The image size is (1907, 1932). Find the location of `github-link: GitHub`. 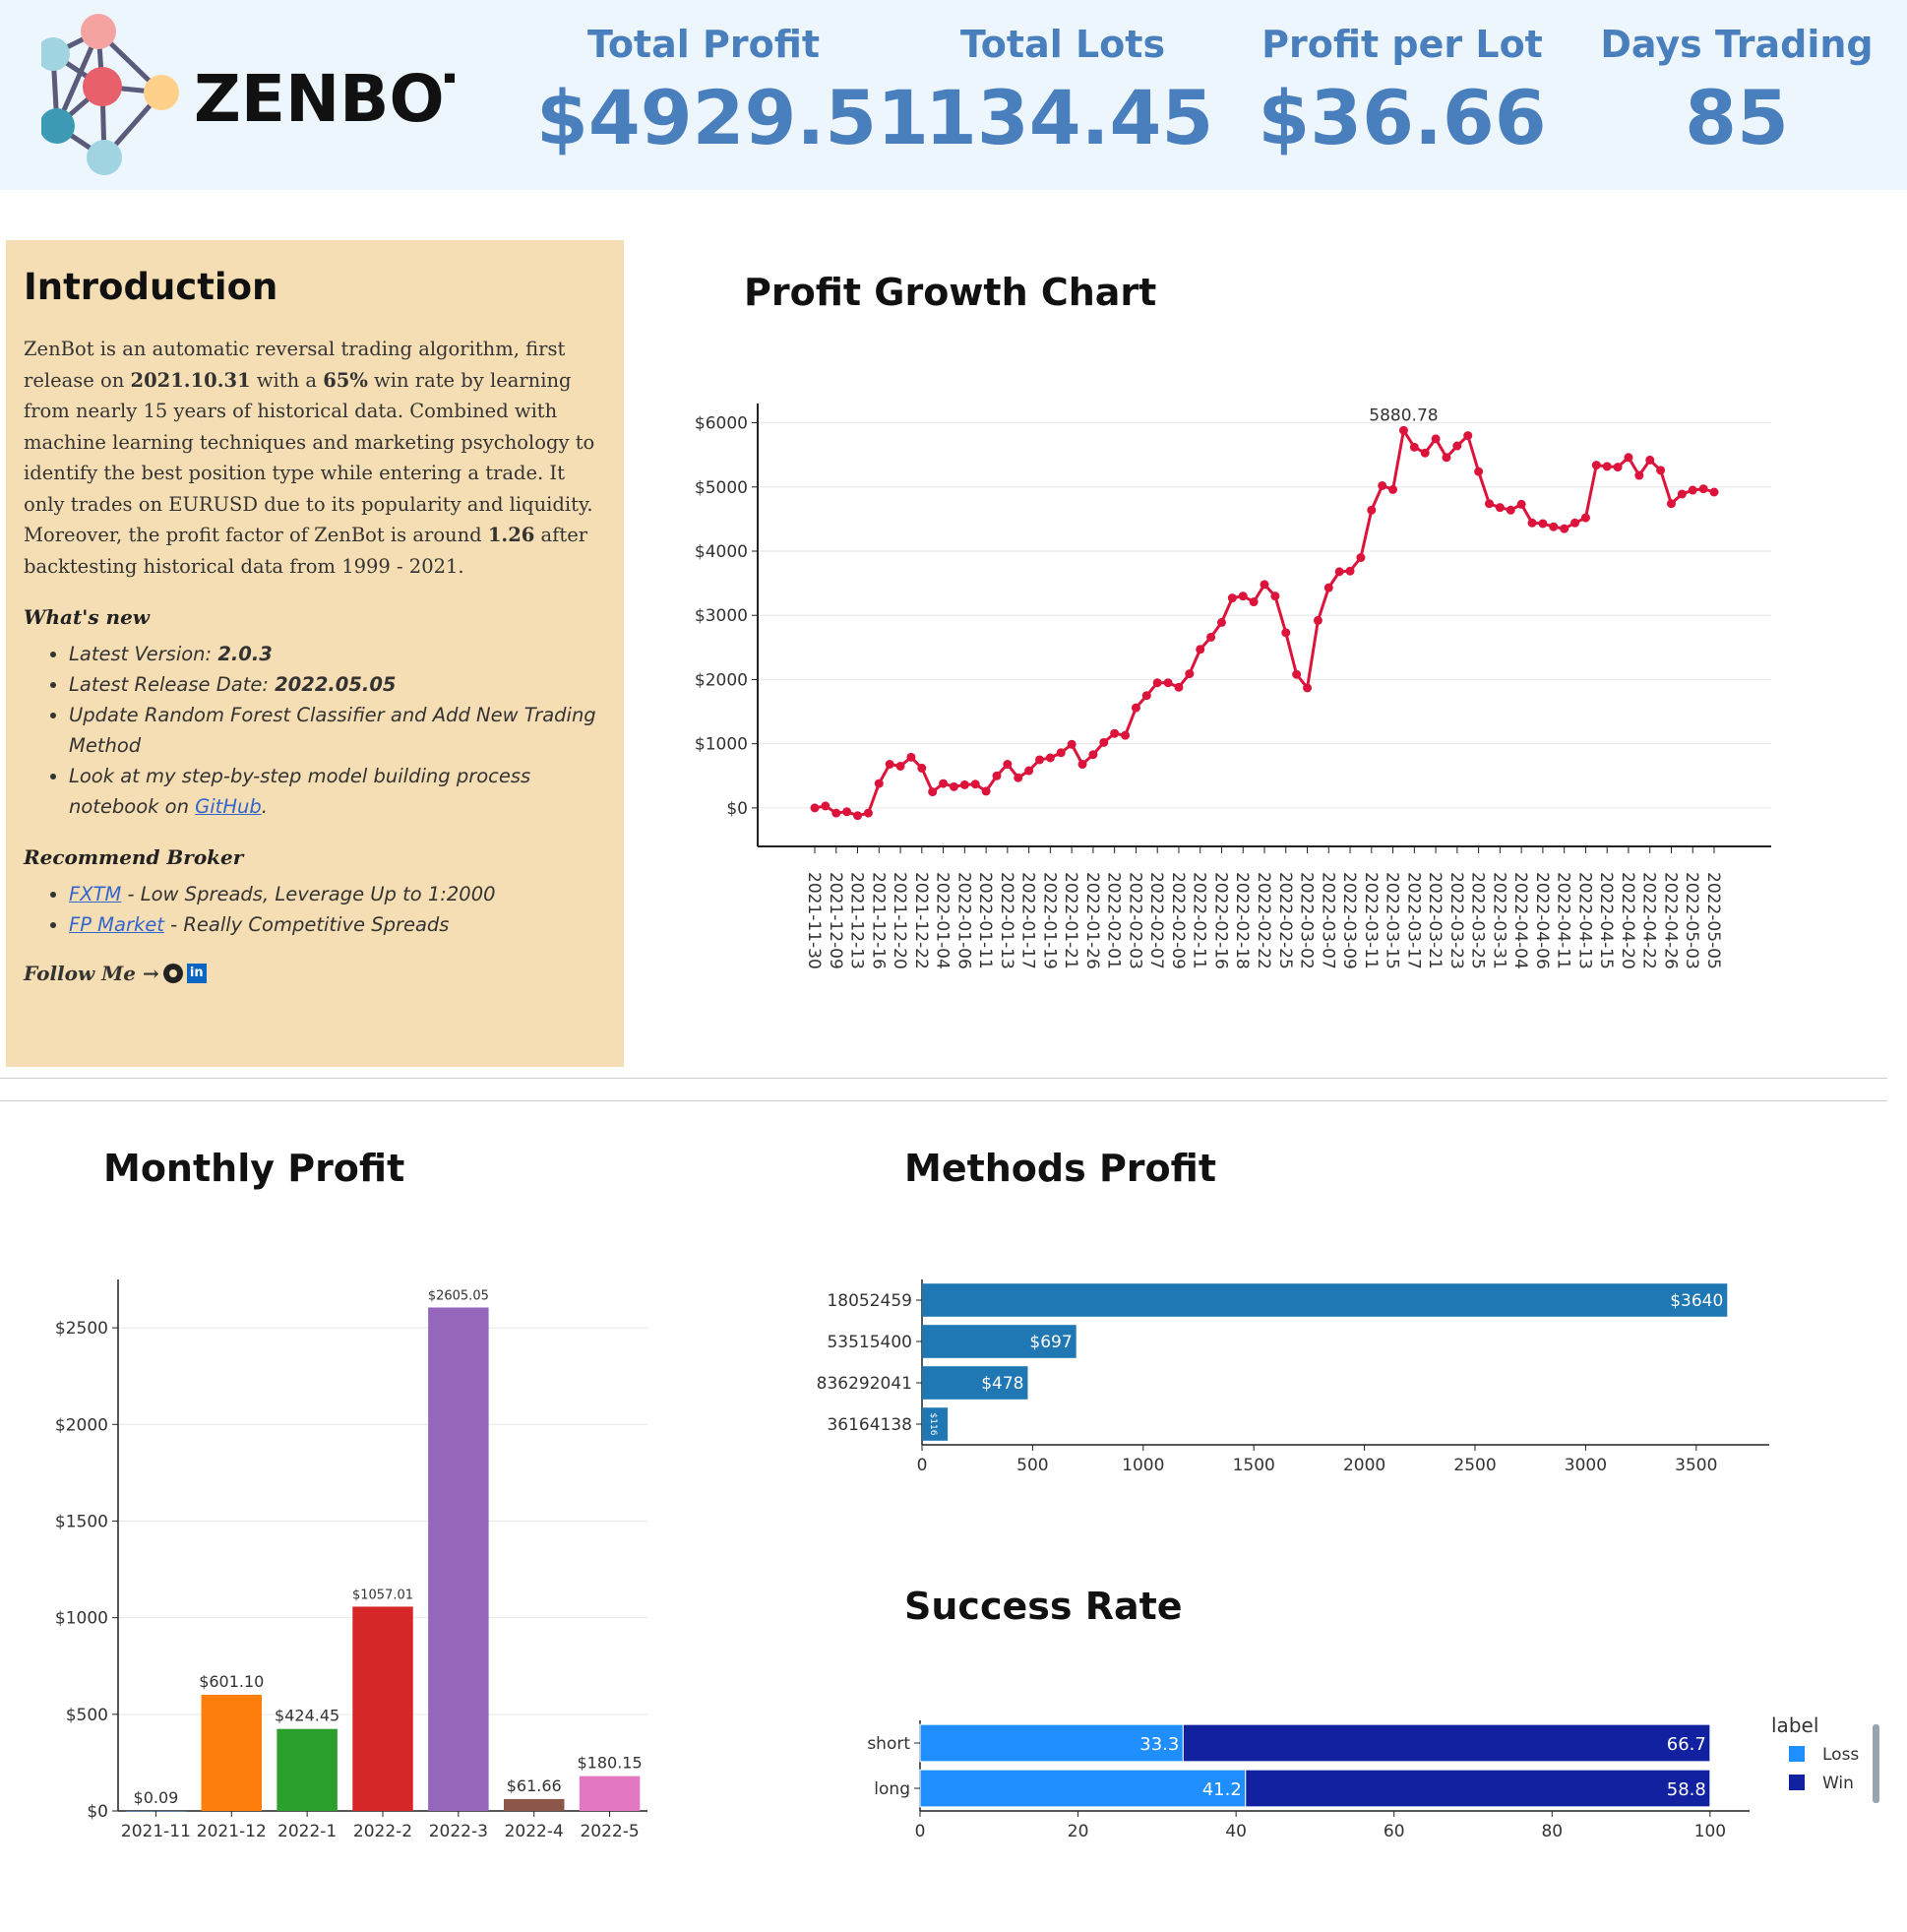

github-link: GitHub is located at coordinates (228, 806).